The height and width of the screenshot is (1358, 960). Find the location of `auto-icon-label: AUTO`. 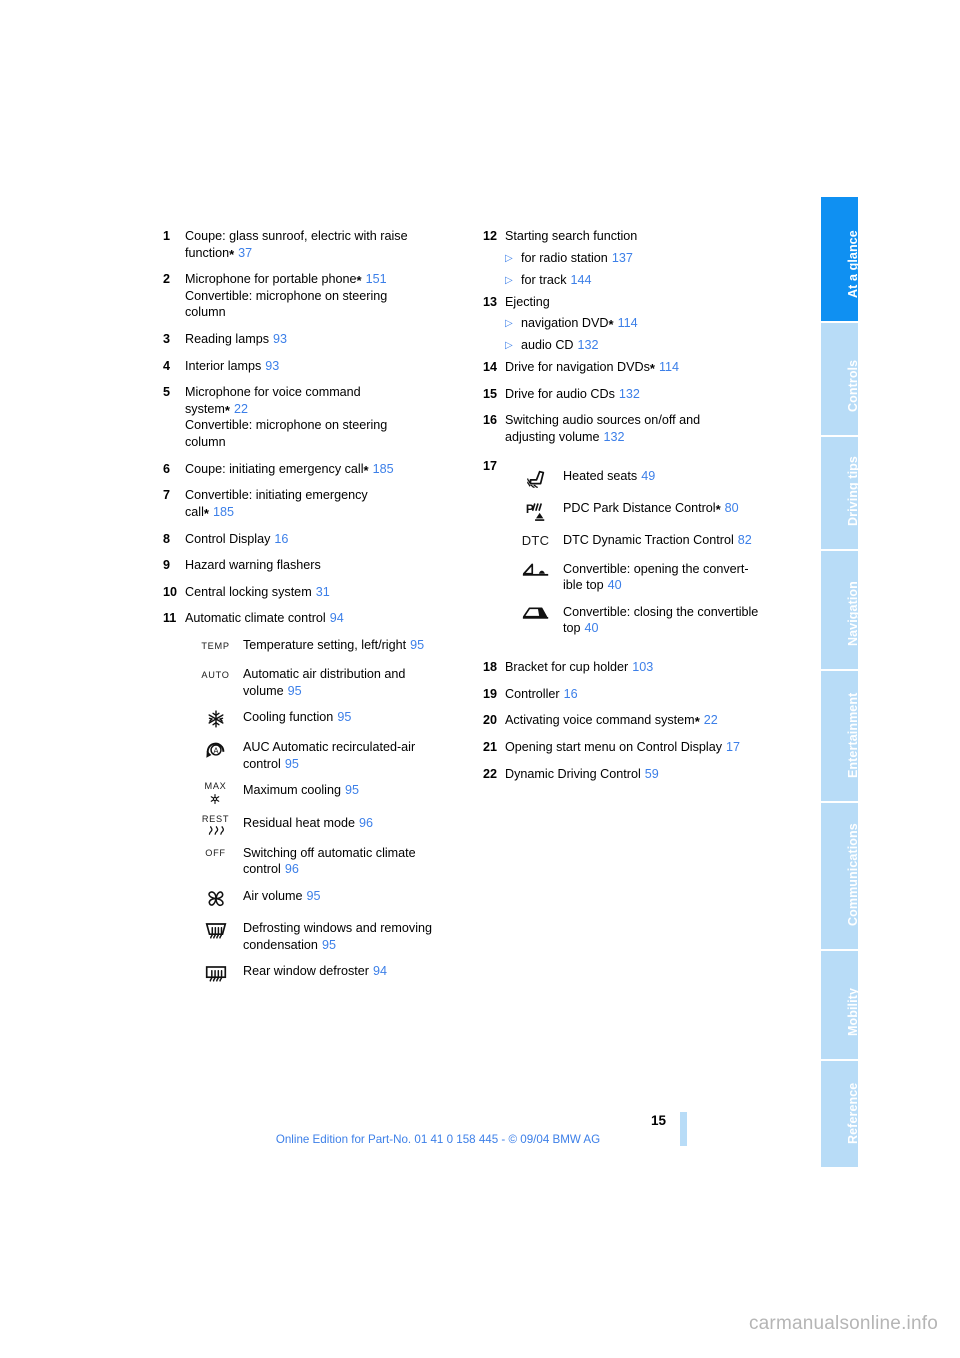

auto-icon-label: AUTO is located at coordinates (215, 674).